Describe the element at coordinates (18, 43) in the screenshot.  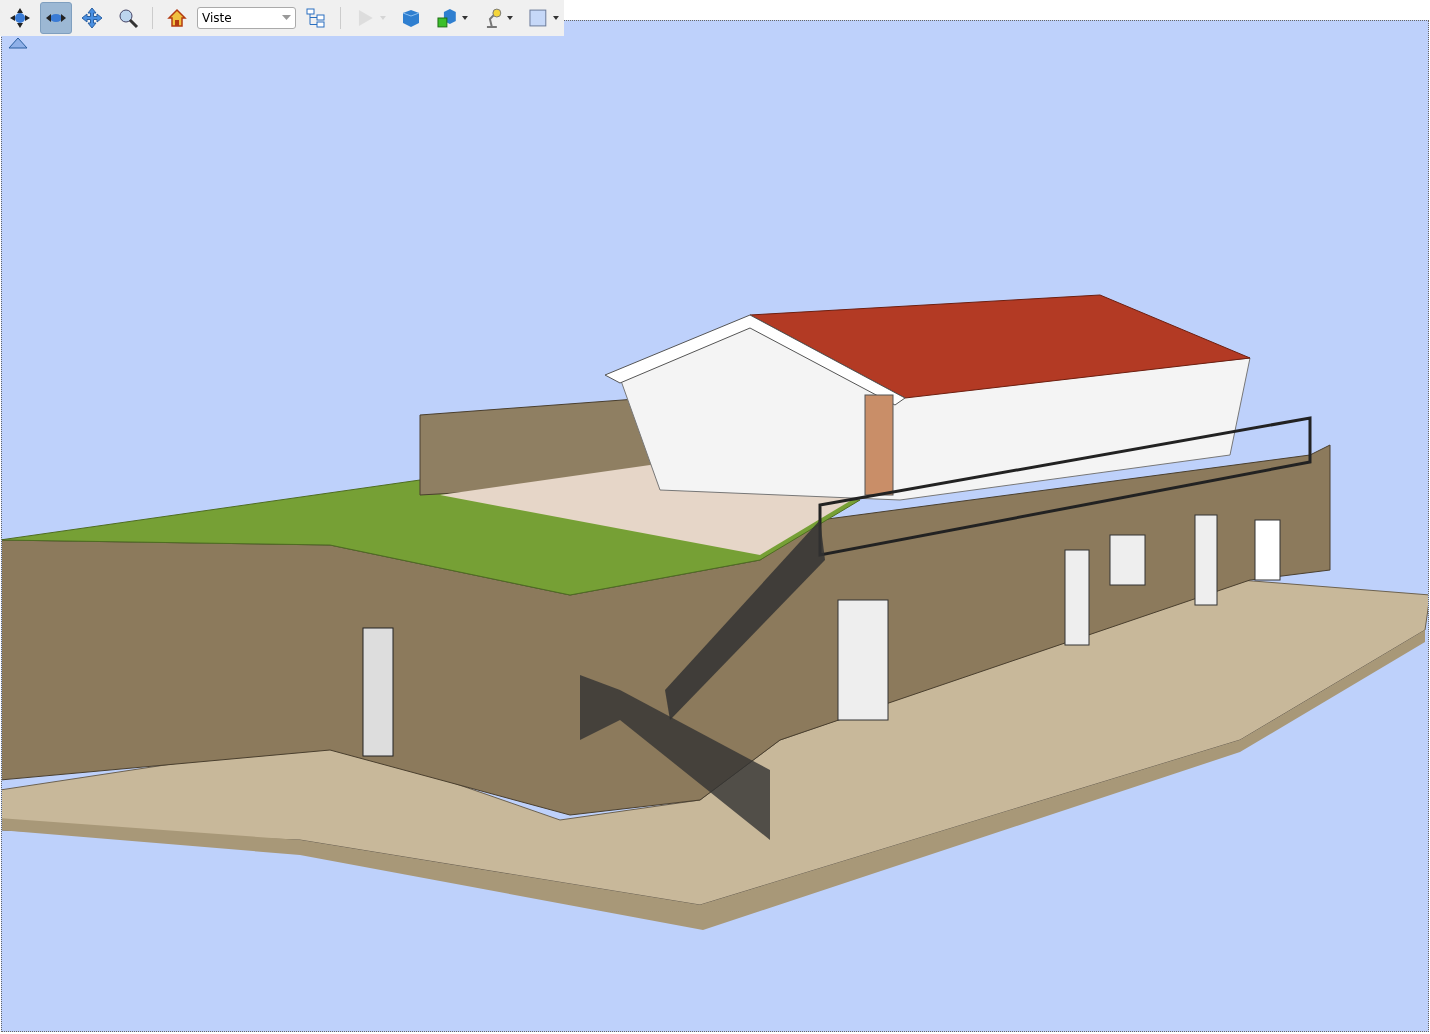
I see `triangle-icon` at that location.